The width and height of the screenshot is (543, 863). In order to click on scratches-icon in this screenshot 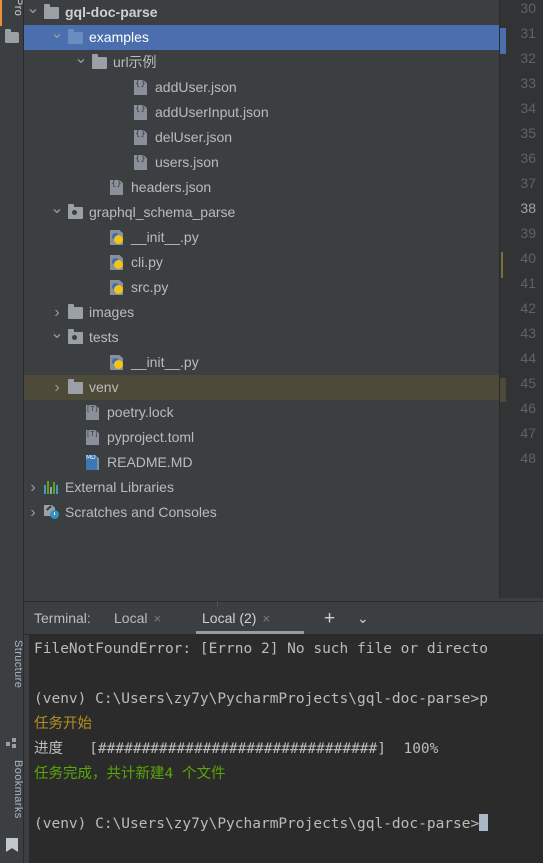, I will do `click(52, 512)`.